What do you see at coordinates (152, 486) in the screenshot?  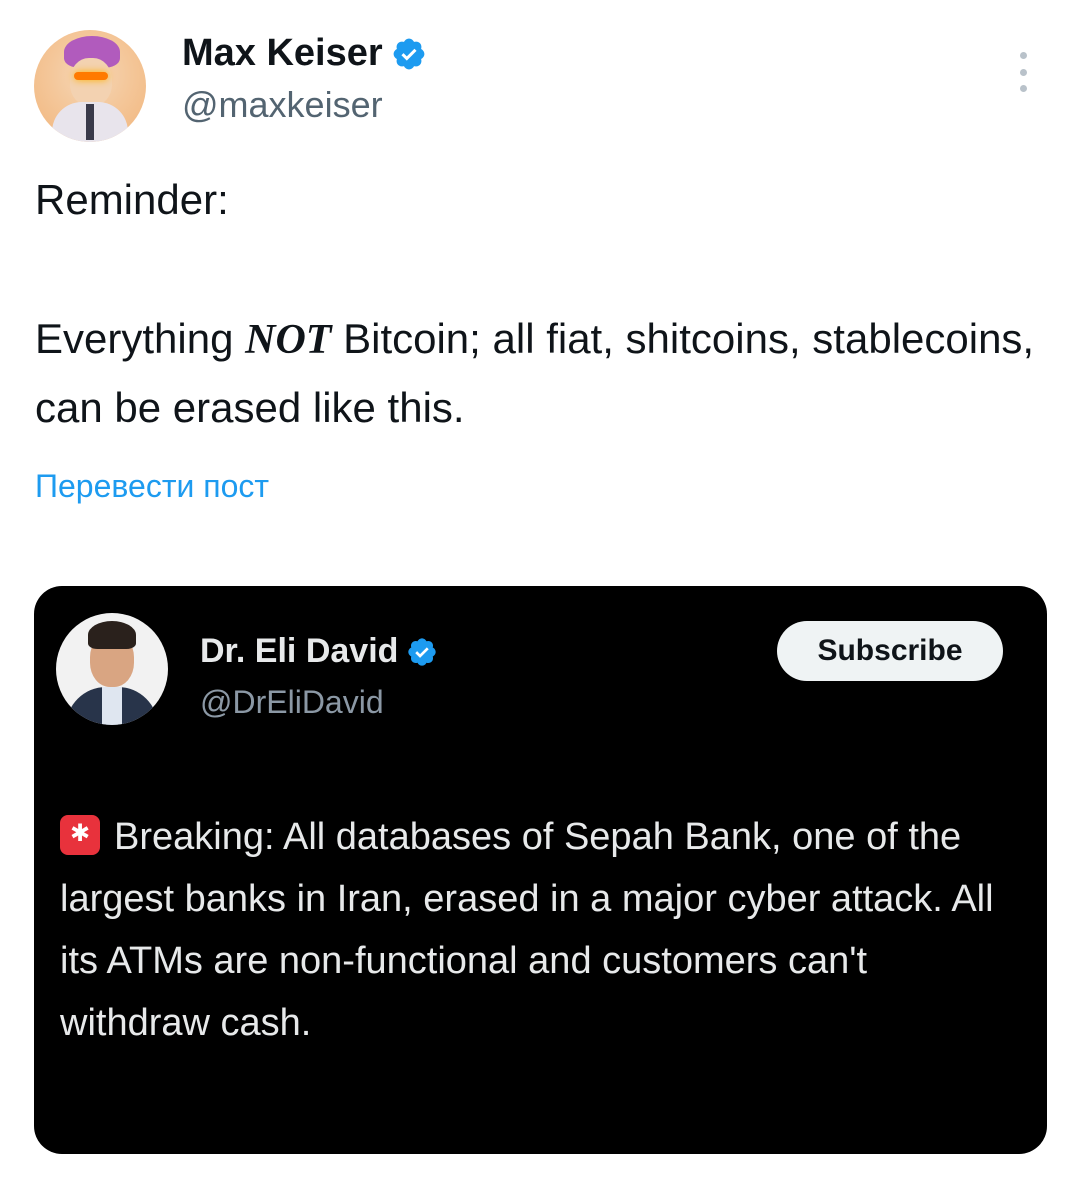 I see `translate-post-link: Перевести пост` at bounding box center [152, 486].